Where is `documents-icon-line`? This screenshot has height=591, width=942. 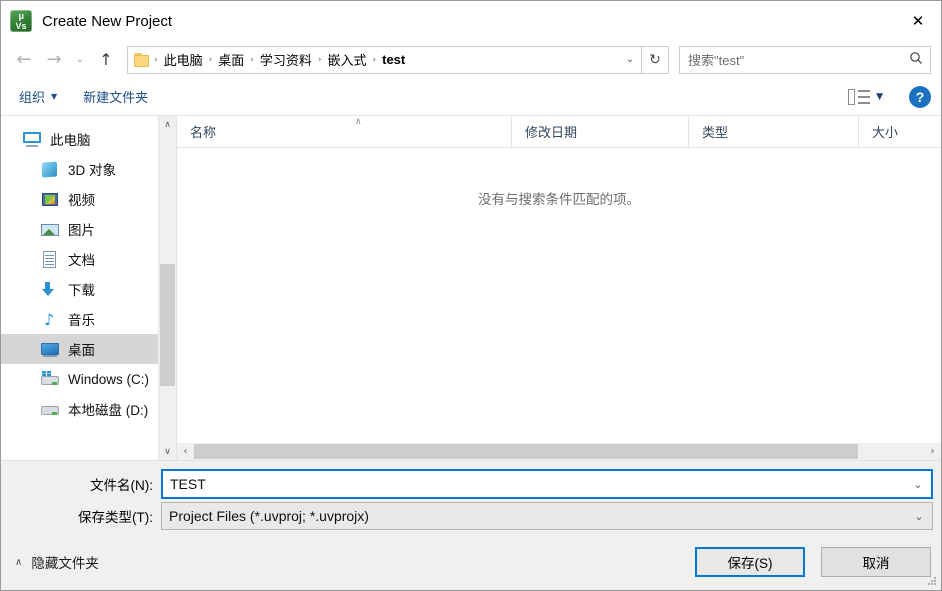
documents-icon-line is located at coordinates (49, 258).